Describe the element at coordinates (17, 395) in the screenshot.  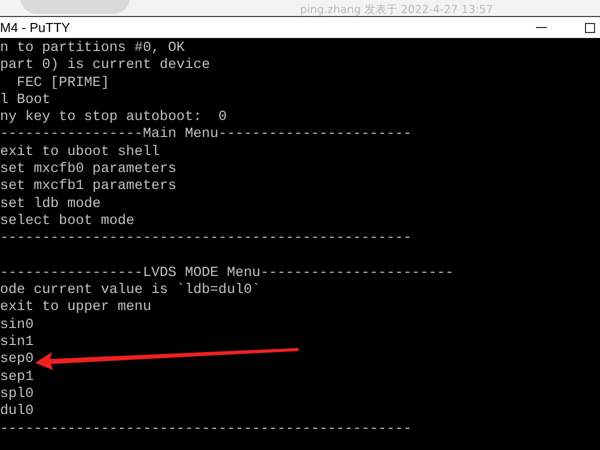
I see `terminal-line: spl0` at that location.